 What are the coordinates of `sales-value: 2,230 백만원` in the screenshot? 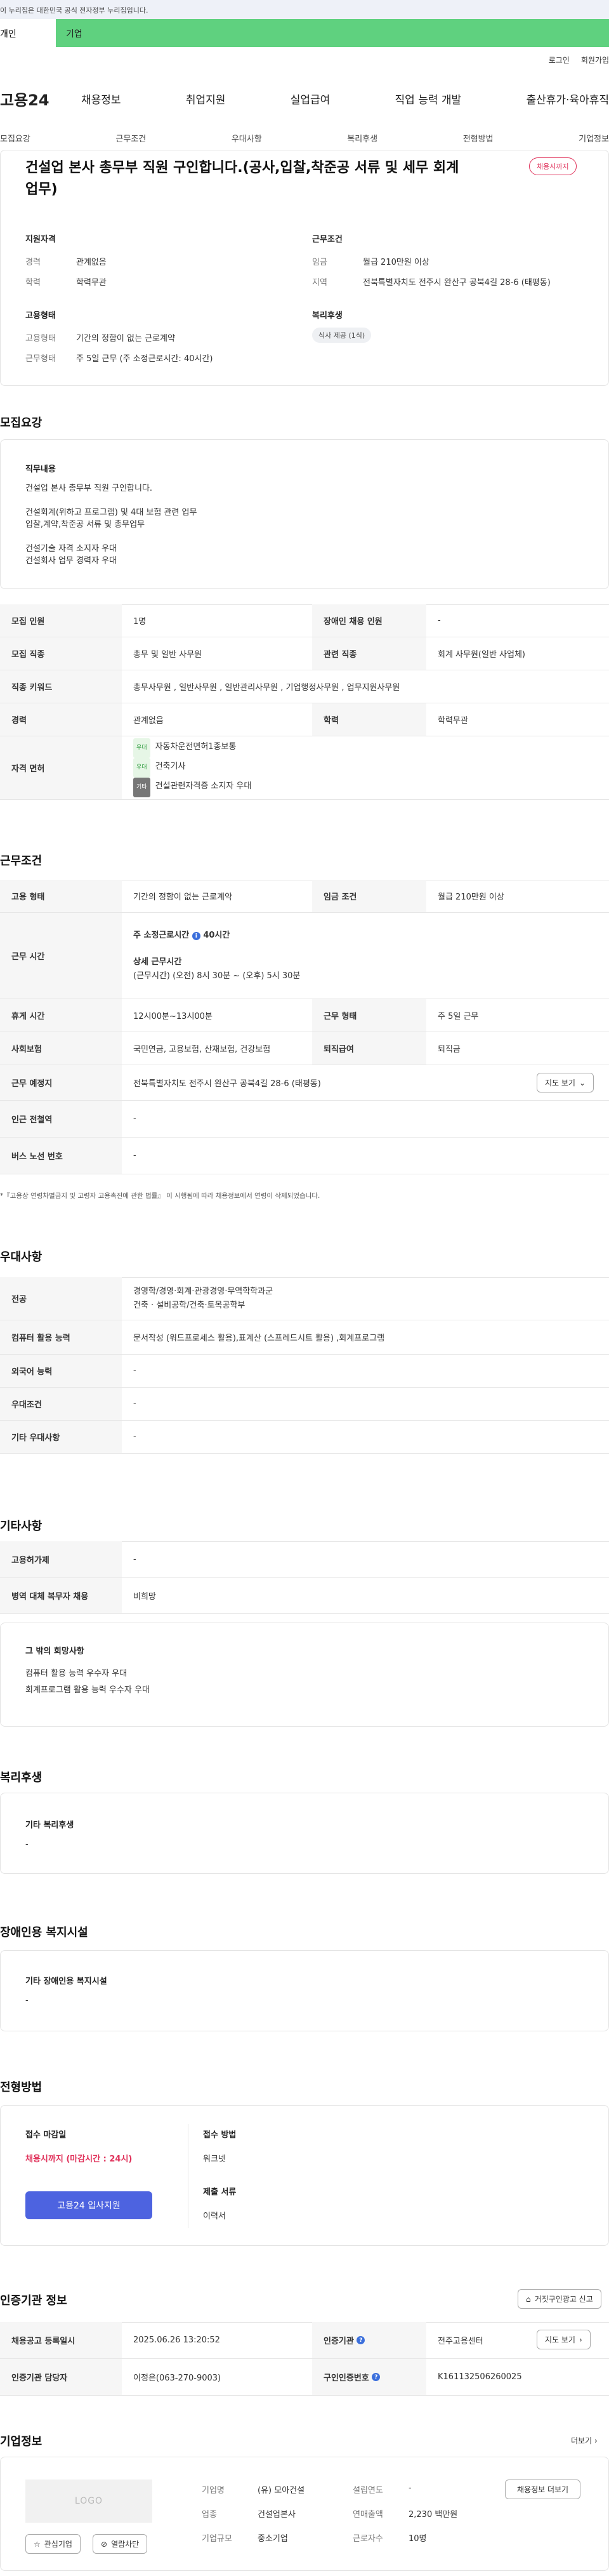 It's located at (433, 2515).